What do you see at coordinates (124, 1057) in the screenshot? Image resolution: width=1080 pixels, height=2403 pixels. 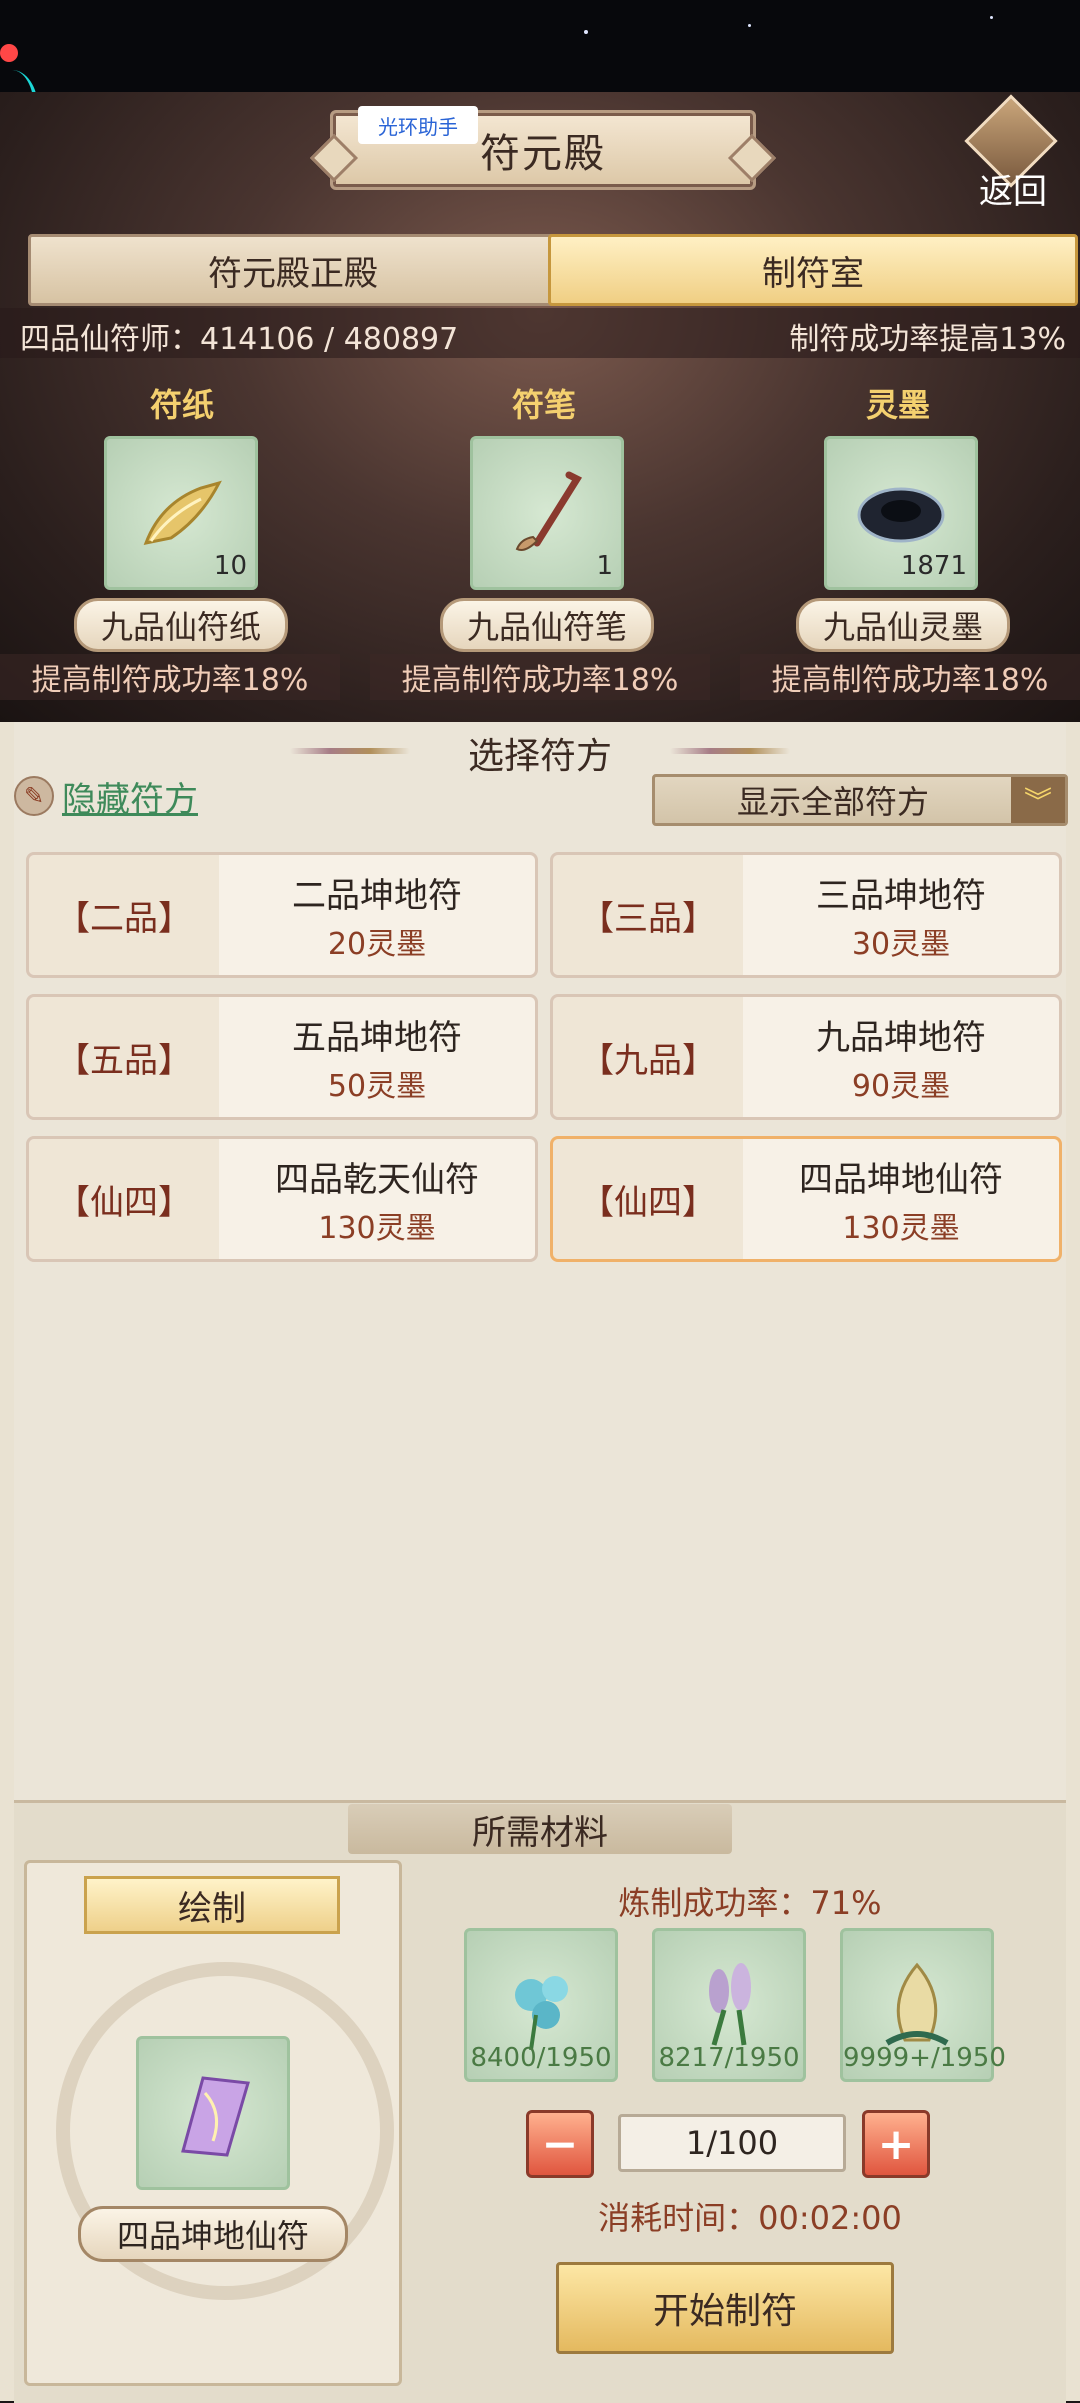 I see `recipe-grade: 【五品】` at bounding box center [124, 1057].